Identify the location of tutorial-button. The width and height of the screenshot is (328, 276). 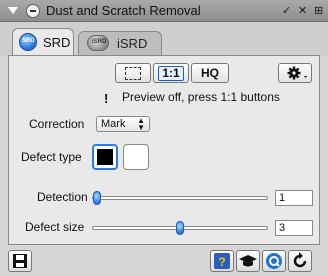
(248, 261).